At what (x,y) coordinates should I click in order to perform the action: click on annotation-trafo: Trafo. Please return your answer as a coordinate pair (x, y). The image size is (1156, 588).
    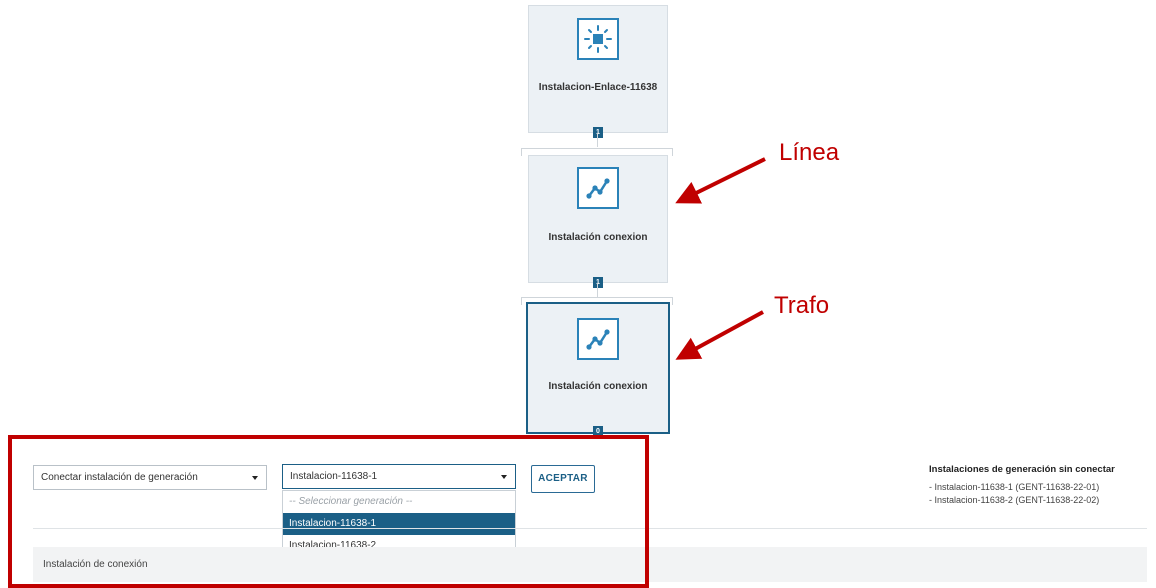
    Looking at the image, I should click on (802, 305).